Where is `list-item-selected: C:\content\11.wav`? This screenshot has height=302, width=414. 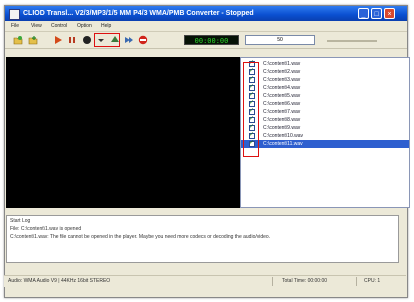
list-item-selected: C:\content\11.wav is located at coordinates (325, 143).